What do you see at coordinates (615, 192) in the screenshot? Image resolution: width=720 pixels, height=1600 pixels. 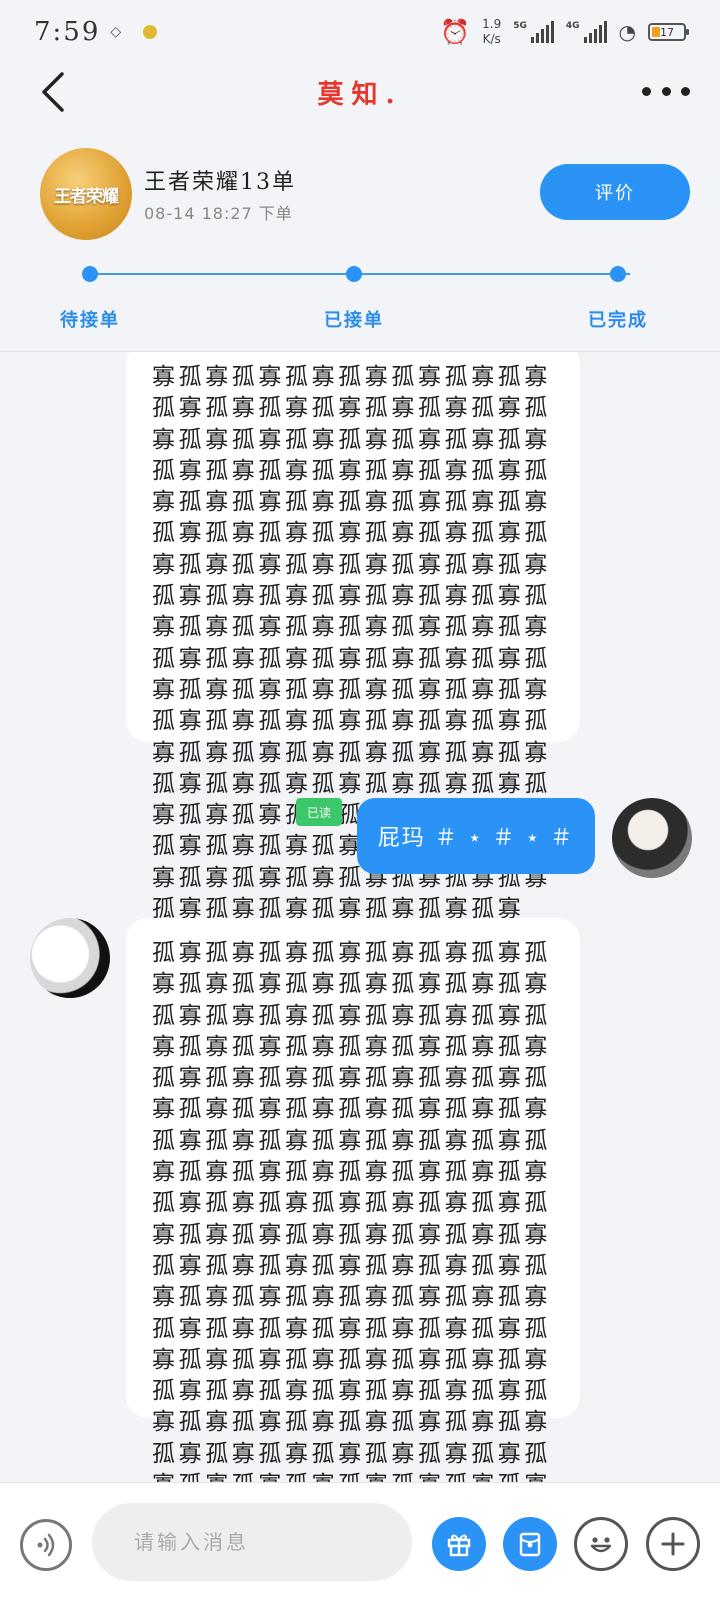 I see `rate-button: 评价` at bounding box center [615, 192].